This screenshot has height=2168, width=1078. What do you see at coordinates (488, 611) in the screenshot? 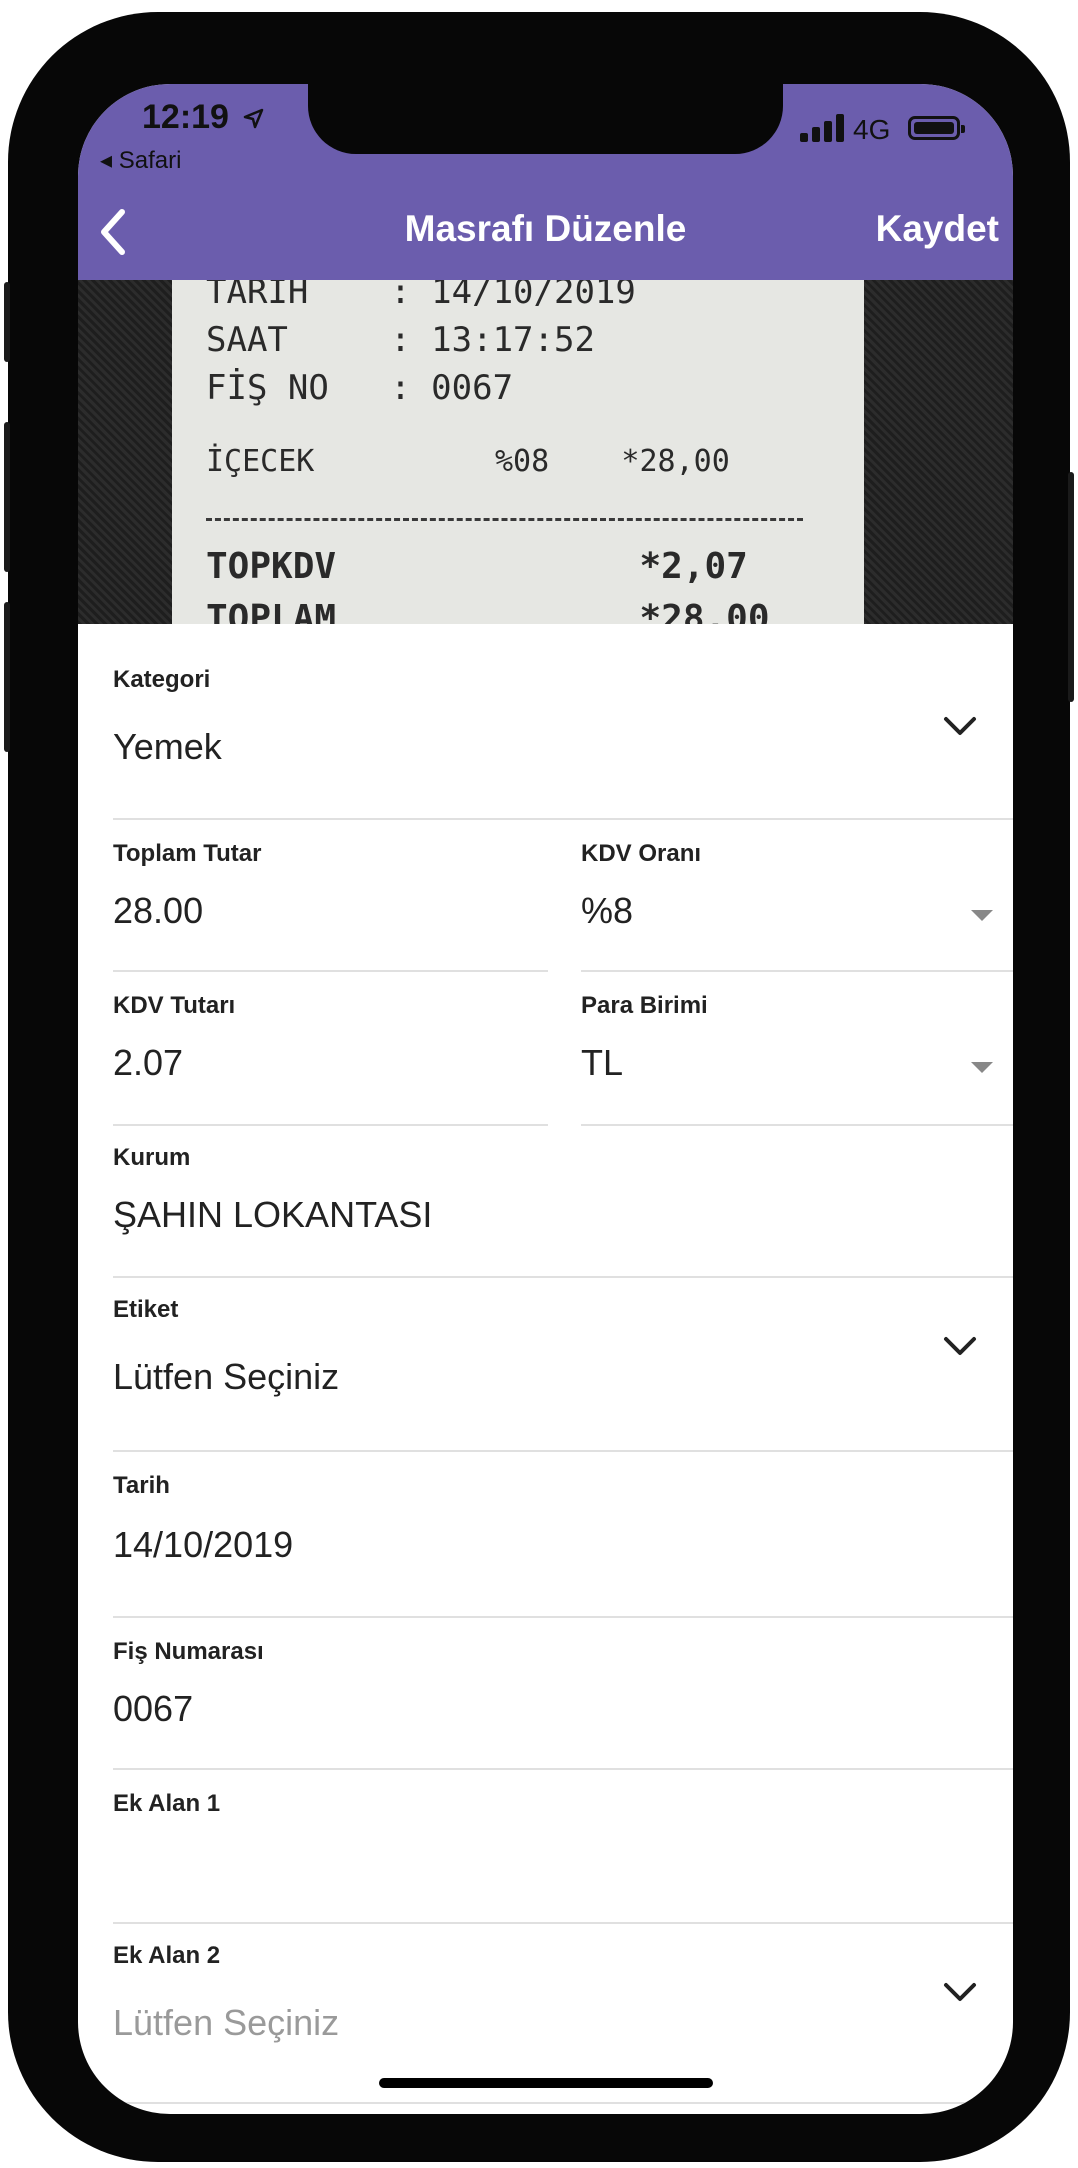
I see `receipt-line: TOPLAM *28,00` at bounding box center [488, 611].